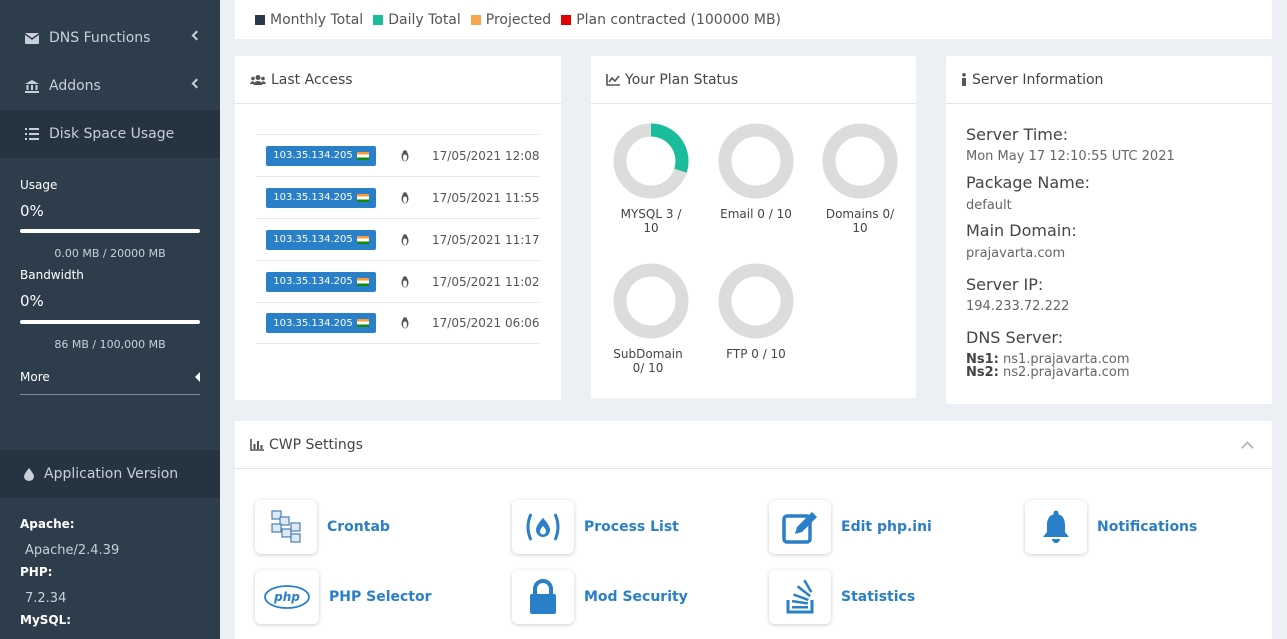  I want to click on cwp-item-label: PHP Selector, so click(380, 597).